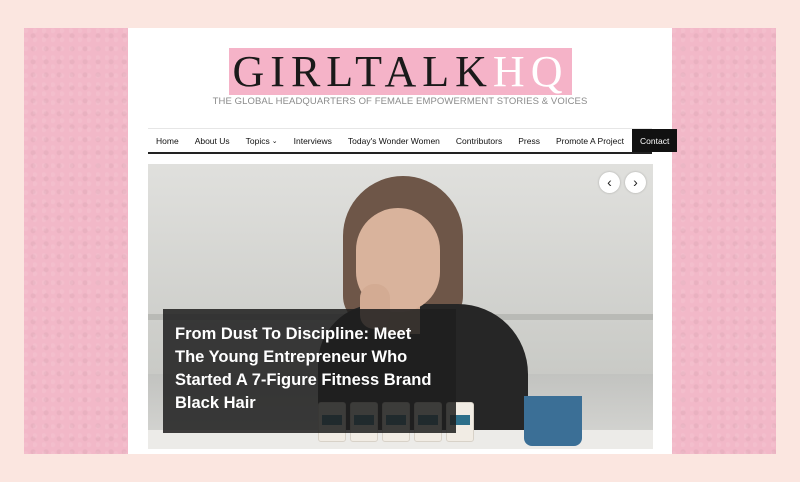 The image size is (800, 482). Describe the element at coordinates (167, 140) in the screenshot. I see `nav-home: Home` at that location.